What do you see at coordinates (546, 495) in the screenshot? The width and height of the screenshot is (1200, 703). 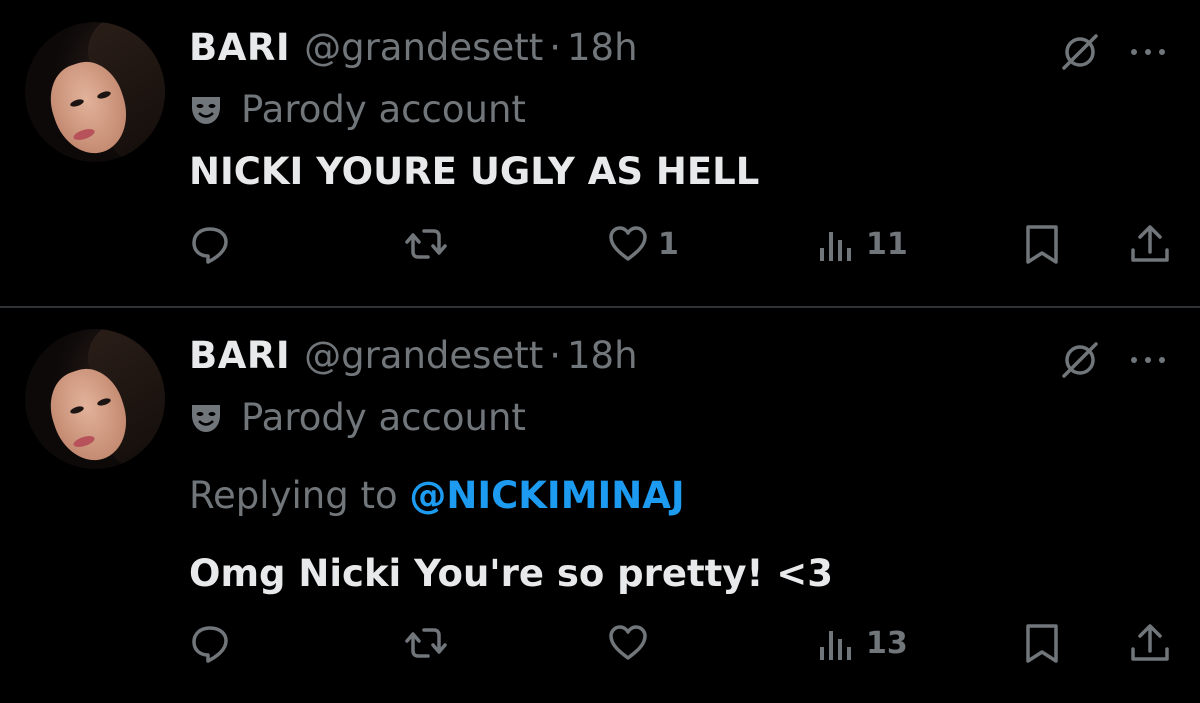 I see `mention-link: @NICKIMINAJ` at bounding box center [546, 495].